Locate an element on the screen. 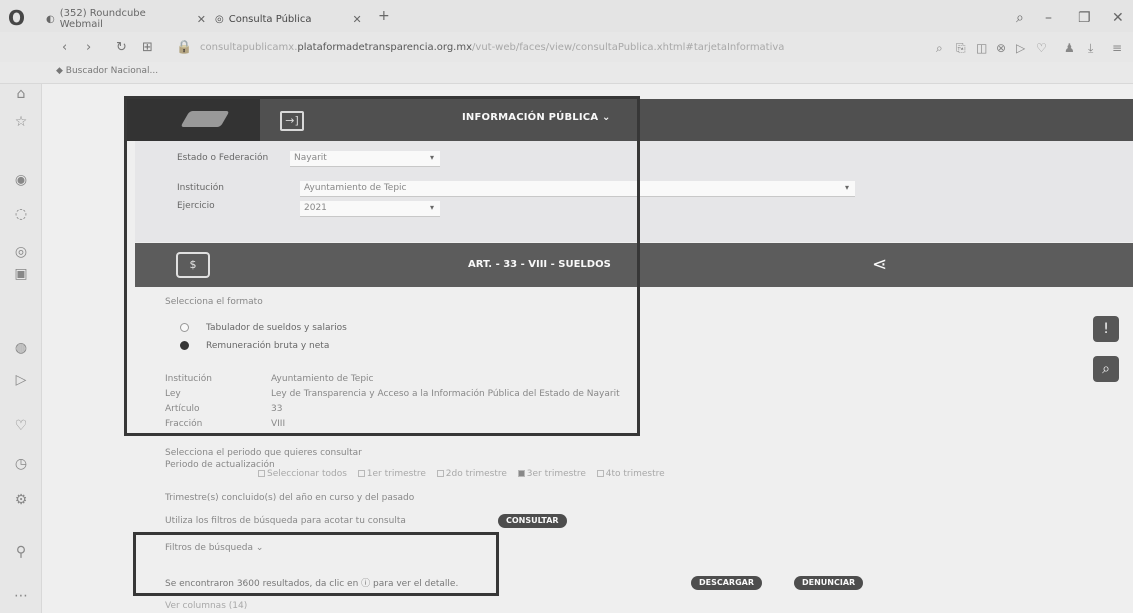 This screenshot has width=1133, height=613. bookmarks-sidebar-icon: ♡ is located at coordinates (21, 427).